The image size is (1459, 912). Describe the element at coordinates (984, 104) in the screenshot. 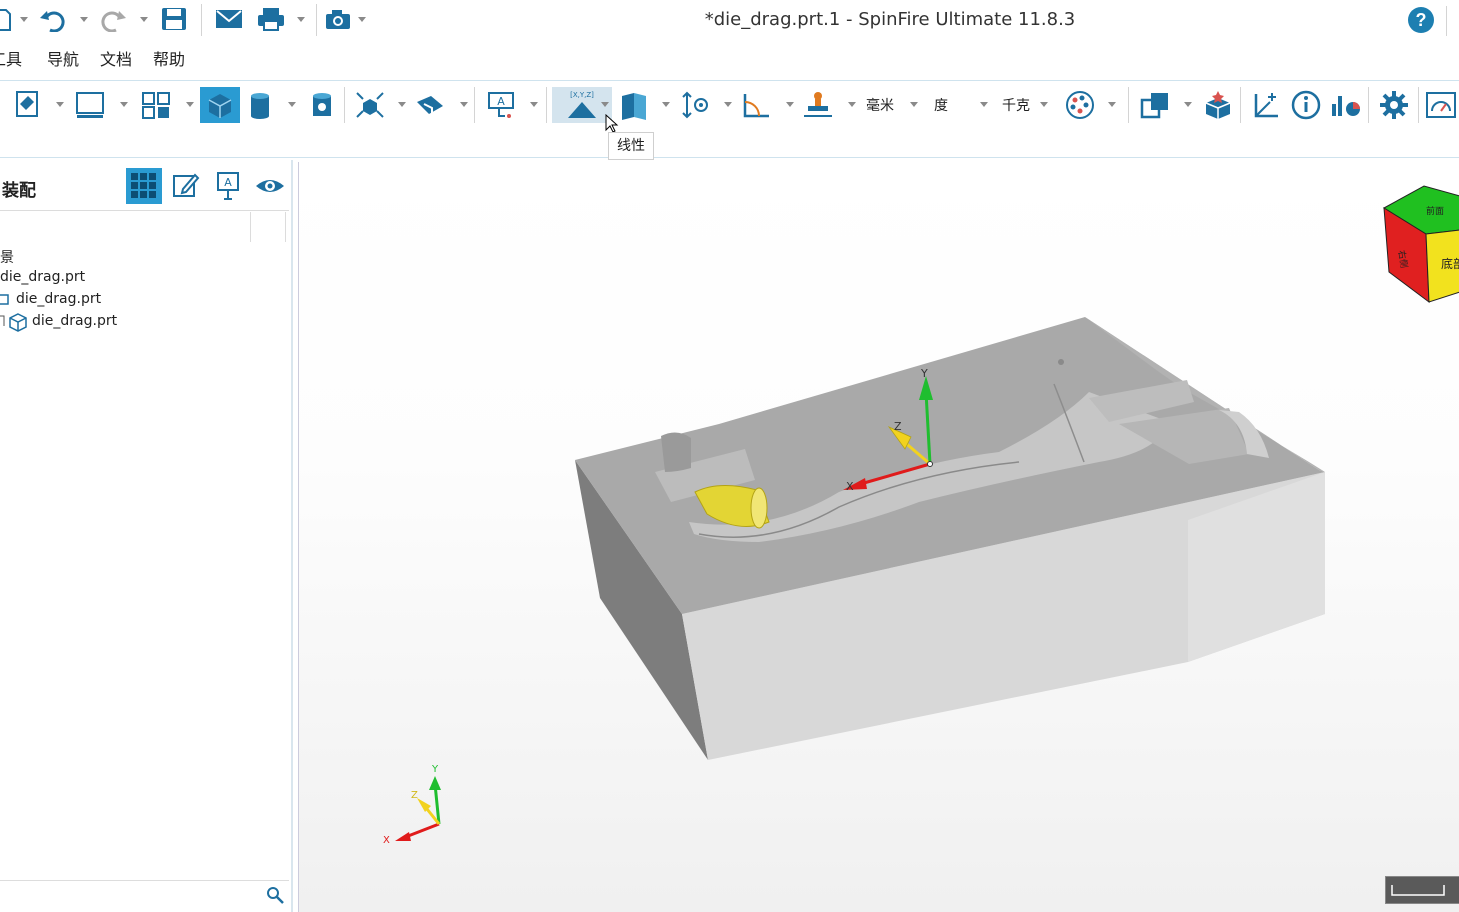

I see `angle-unit-caret` at that location.